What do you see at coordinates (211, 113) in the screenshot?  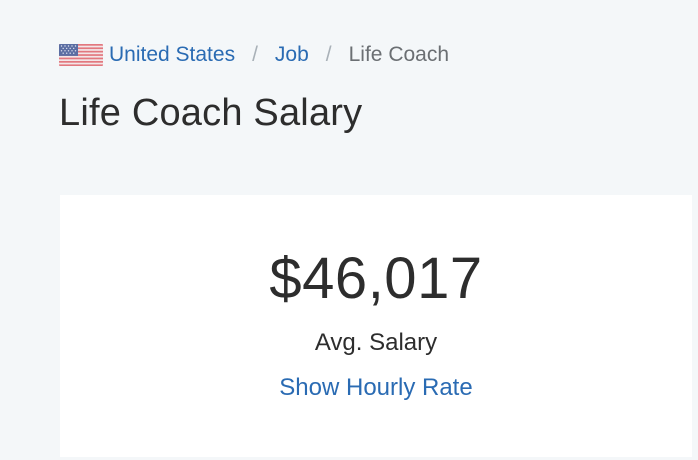 I see `page-title: Life Coach Salary` at bounding box center [211, 113].